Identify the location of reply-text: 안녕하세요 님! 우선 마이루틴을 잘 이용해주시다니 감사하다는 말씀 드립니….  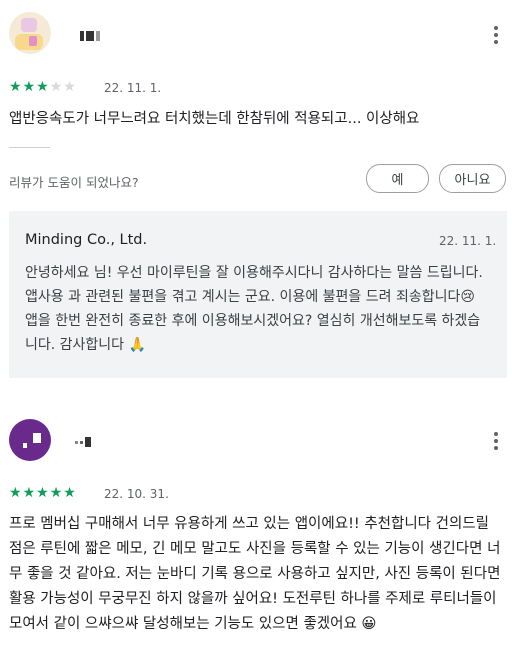
(254, 309).